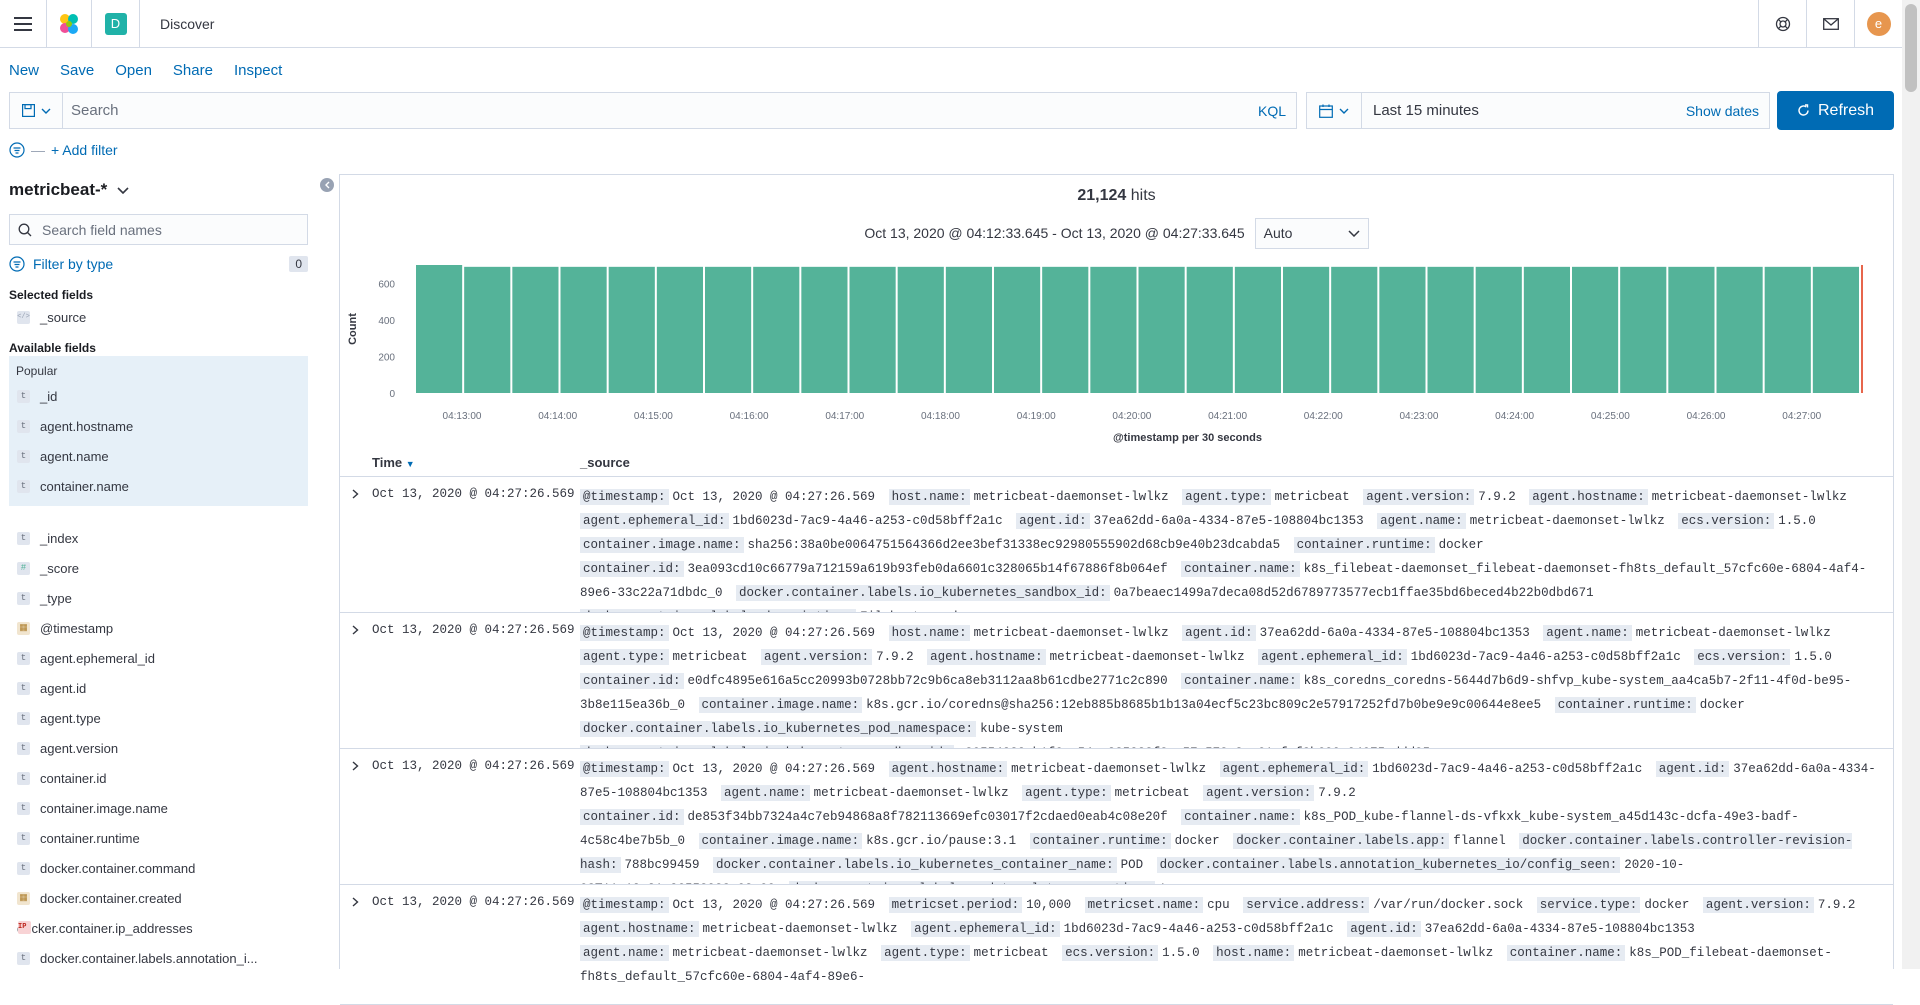 This screenshot has height=1005, width=1920. Describe the element at coordinates (1835, 110) in the screenshot. I see `refresh-button: Refresh` at that location.